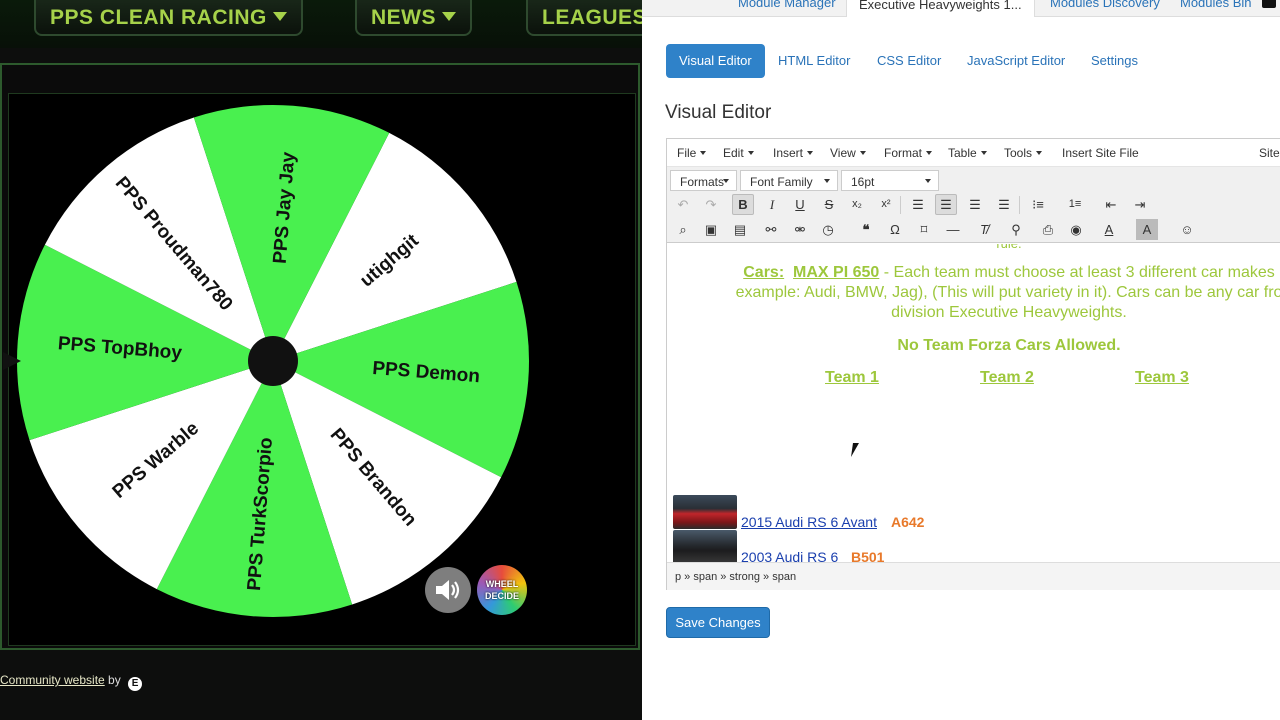 The height and width of the screenshot is (720, 1280). What do you see at coordinates (683, 204) in the screenshot?
I see `undo-icon: ↶` at bounding box center [683, 204].